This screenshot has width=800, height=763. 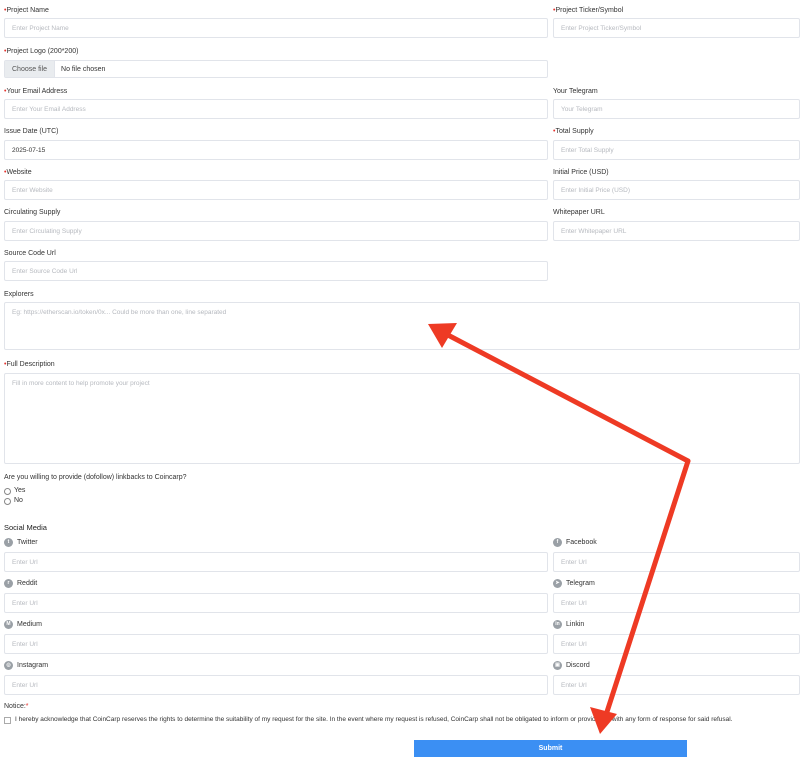 I want to click on arrow-line-to-explorers, so click(x=567, y=397).